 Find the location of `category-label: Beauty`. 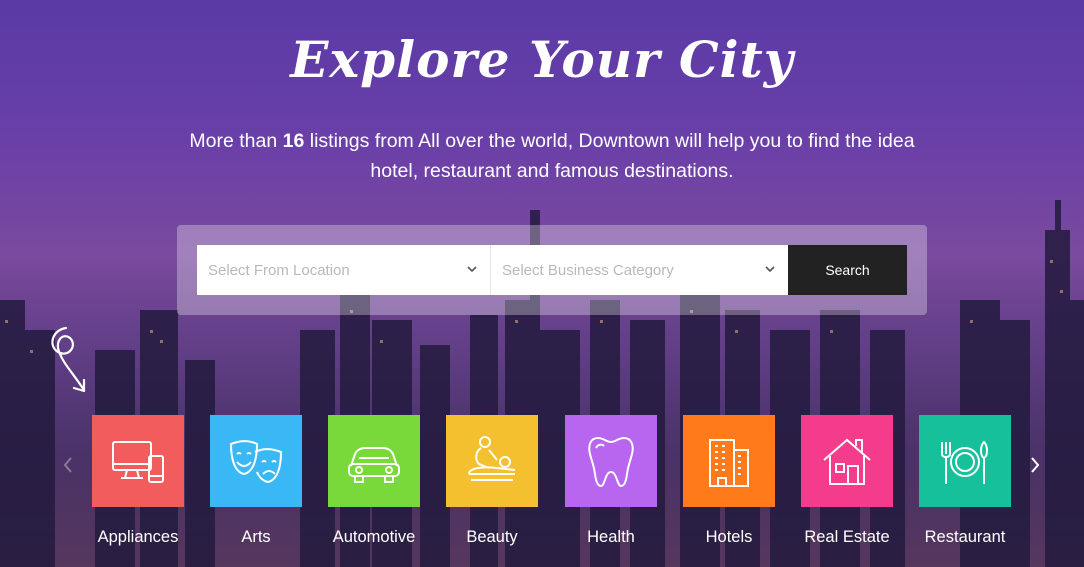

category-label: Beauty is located at coordinates (492, 537).